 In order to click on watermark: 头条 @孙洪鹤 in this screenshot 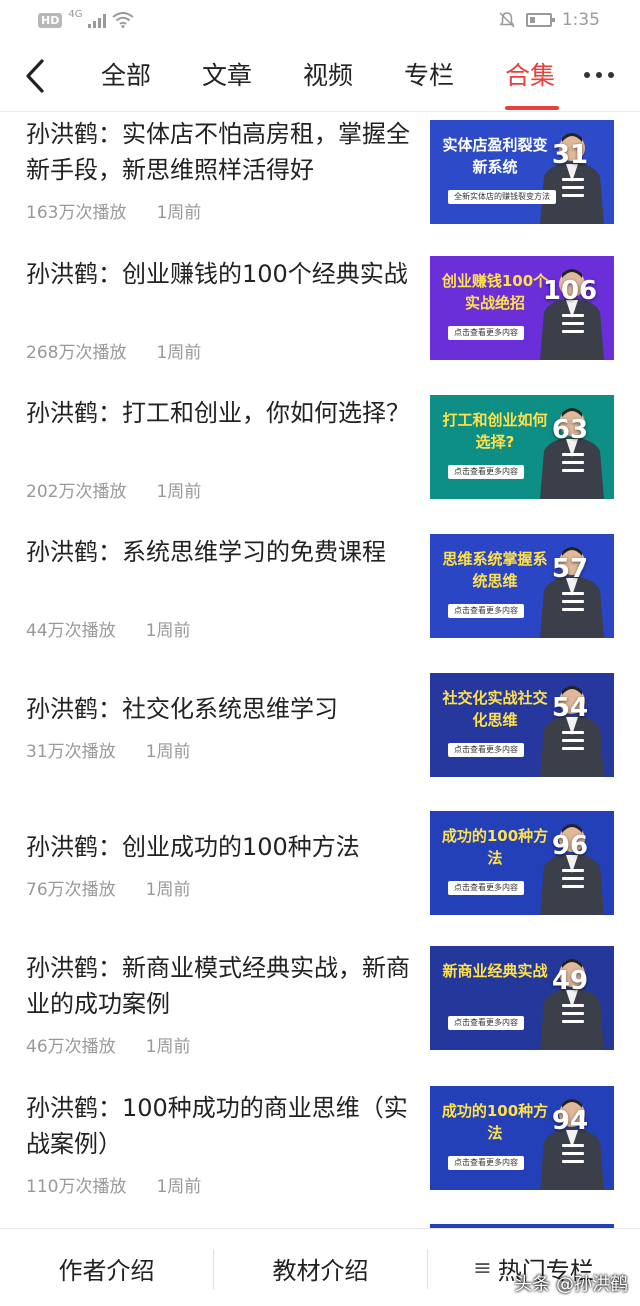, I will do `click(571, 1284)`.